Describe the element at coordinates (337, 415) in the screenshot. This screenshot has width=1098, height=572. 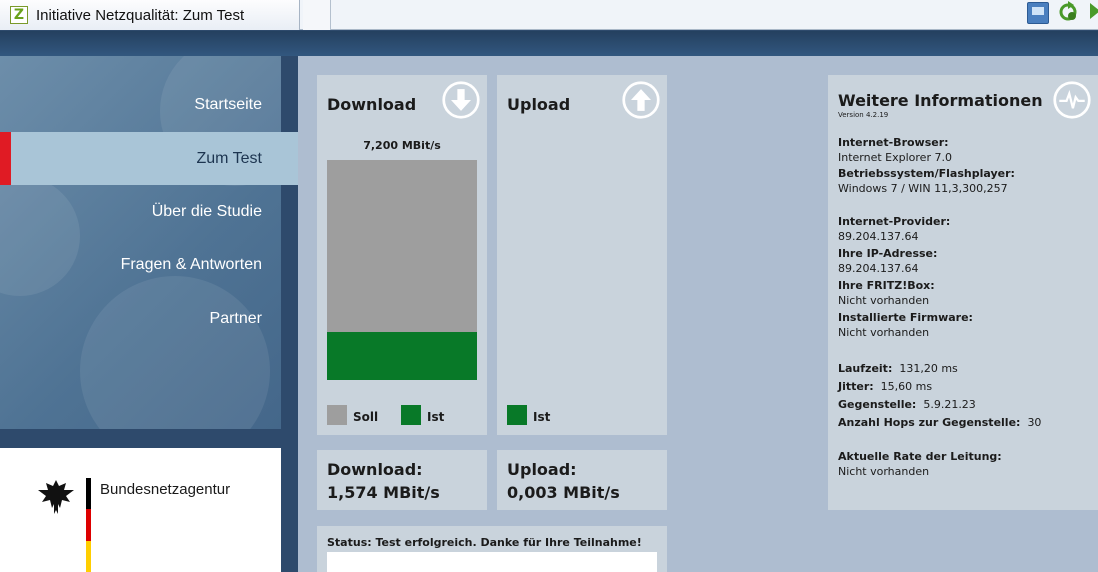
I see `legend-soll-swatch` at that location.